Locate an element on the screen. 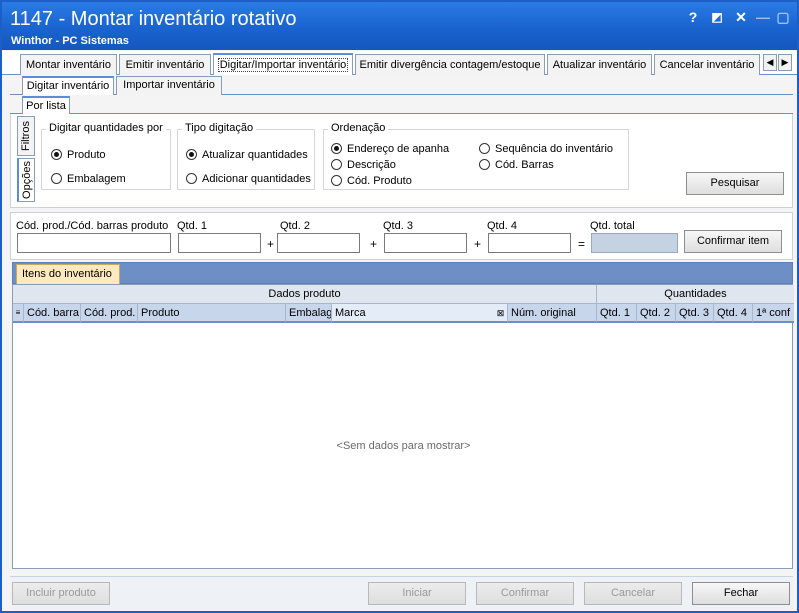 The width and height of the screenshot is (799, 613). qtd-total-field is located at coordinates (634, 243).